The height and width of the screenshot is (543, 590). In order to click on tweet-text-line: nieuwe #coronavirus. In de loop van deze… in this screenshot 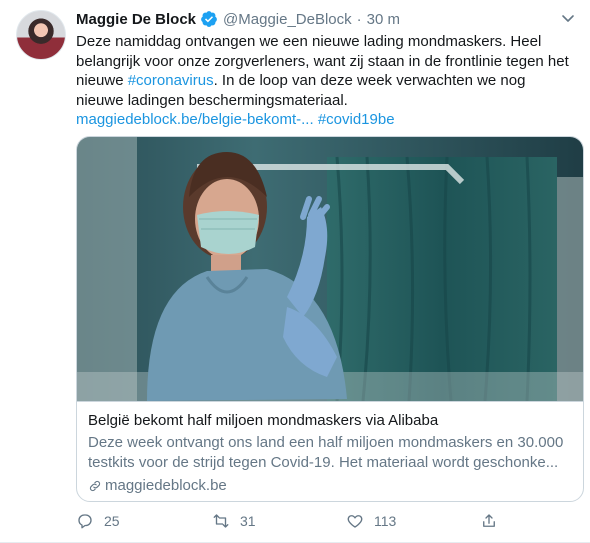, I will do `click(328, 81)`.